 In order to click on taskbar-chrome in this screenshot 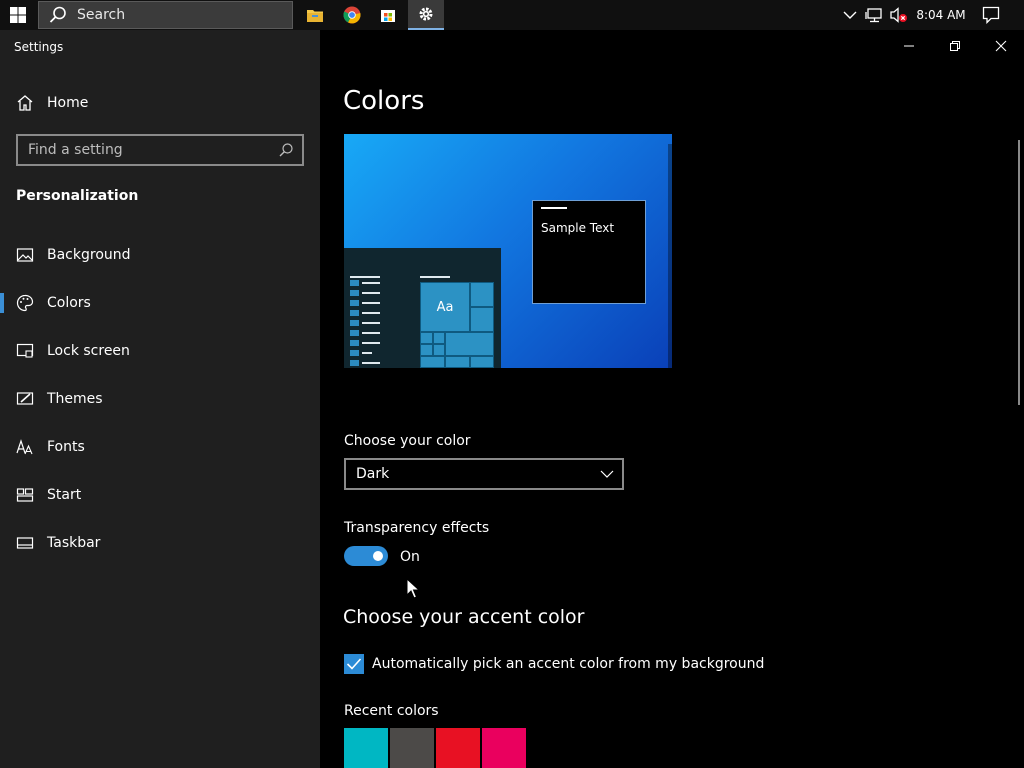, I will do `click(352, 15)`.